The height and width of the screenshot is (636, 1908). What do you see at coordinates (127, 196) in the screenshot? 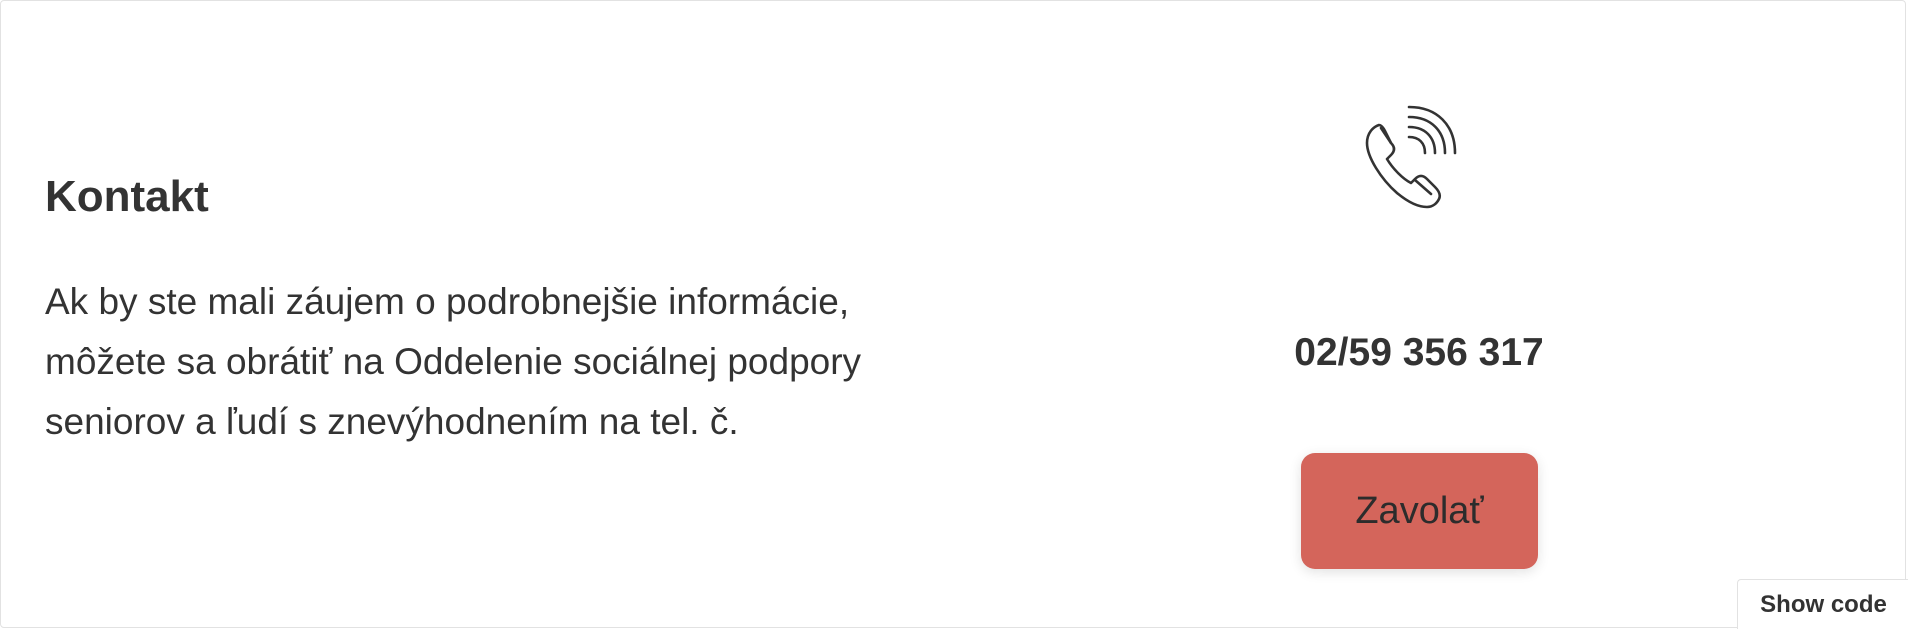
I see `contact-title: Kontakt` at bounding box center [127, 196].